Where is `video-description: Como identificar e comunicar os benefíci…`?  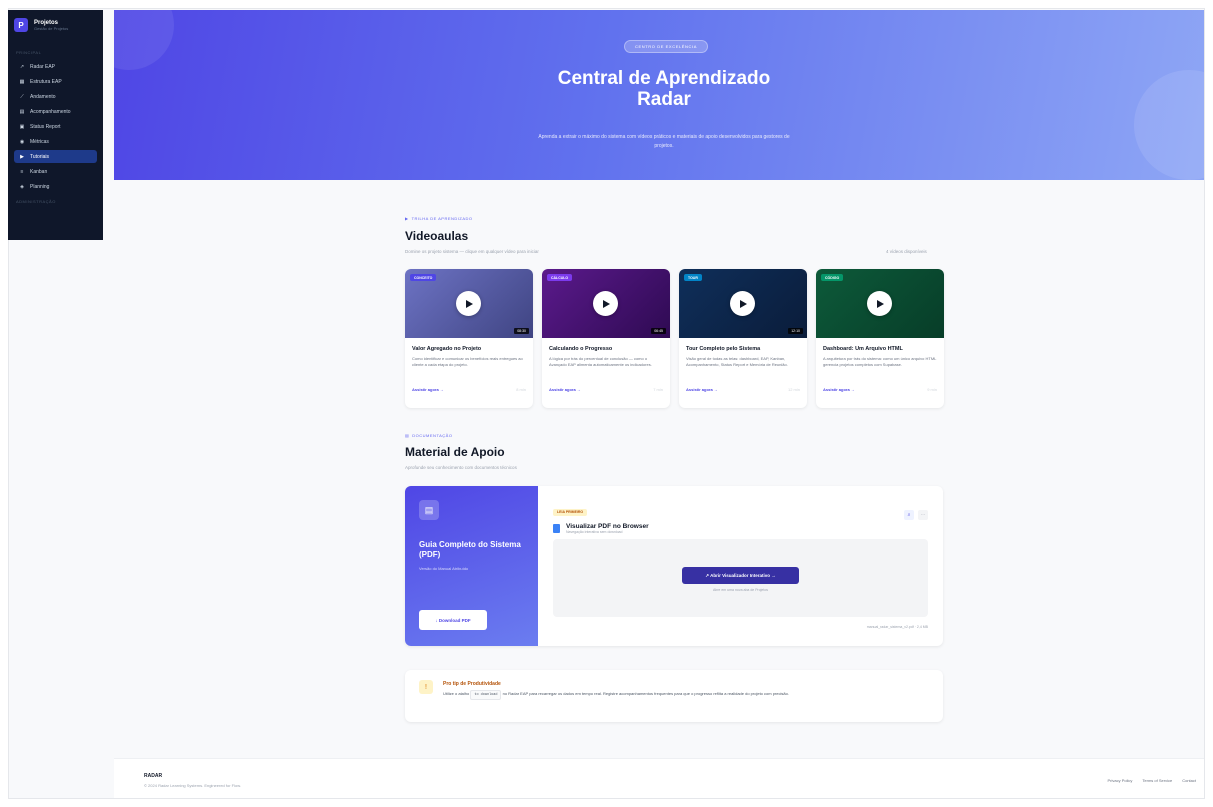 video-description: Como identificar e comunicar os benefíci… is located at coordinates (467, 361).